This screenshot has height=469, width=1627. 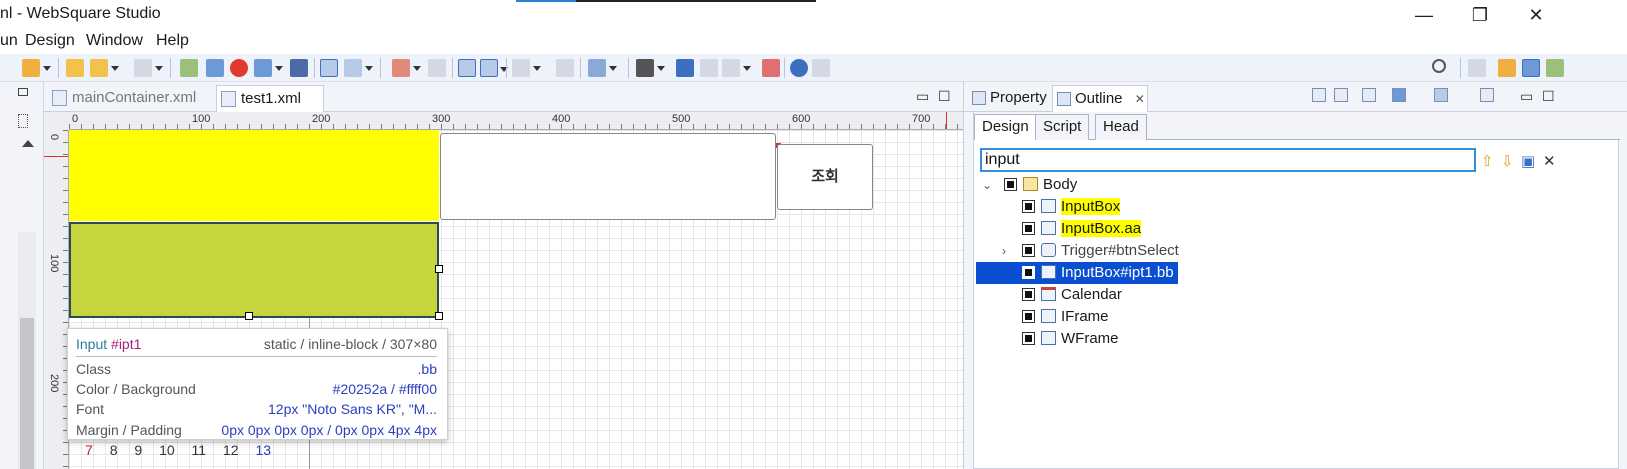 I want to click on debug-perspective-icon, so click(x=1555, y=68).